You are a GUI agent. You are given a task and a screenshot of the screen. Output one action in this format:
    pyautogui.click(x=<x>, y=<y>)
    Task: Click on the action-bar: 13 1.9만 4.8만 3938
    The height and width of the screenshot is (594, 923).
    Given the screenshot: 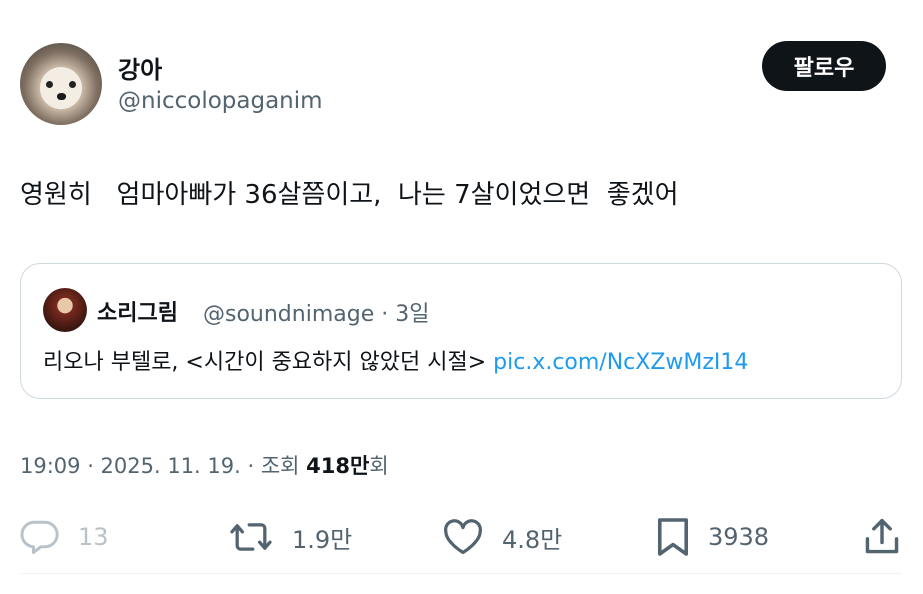 What is the action you would take?
    pyautogui.click(x=461, y=537)
    